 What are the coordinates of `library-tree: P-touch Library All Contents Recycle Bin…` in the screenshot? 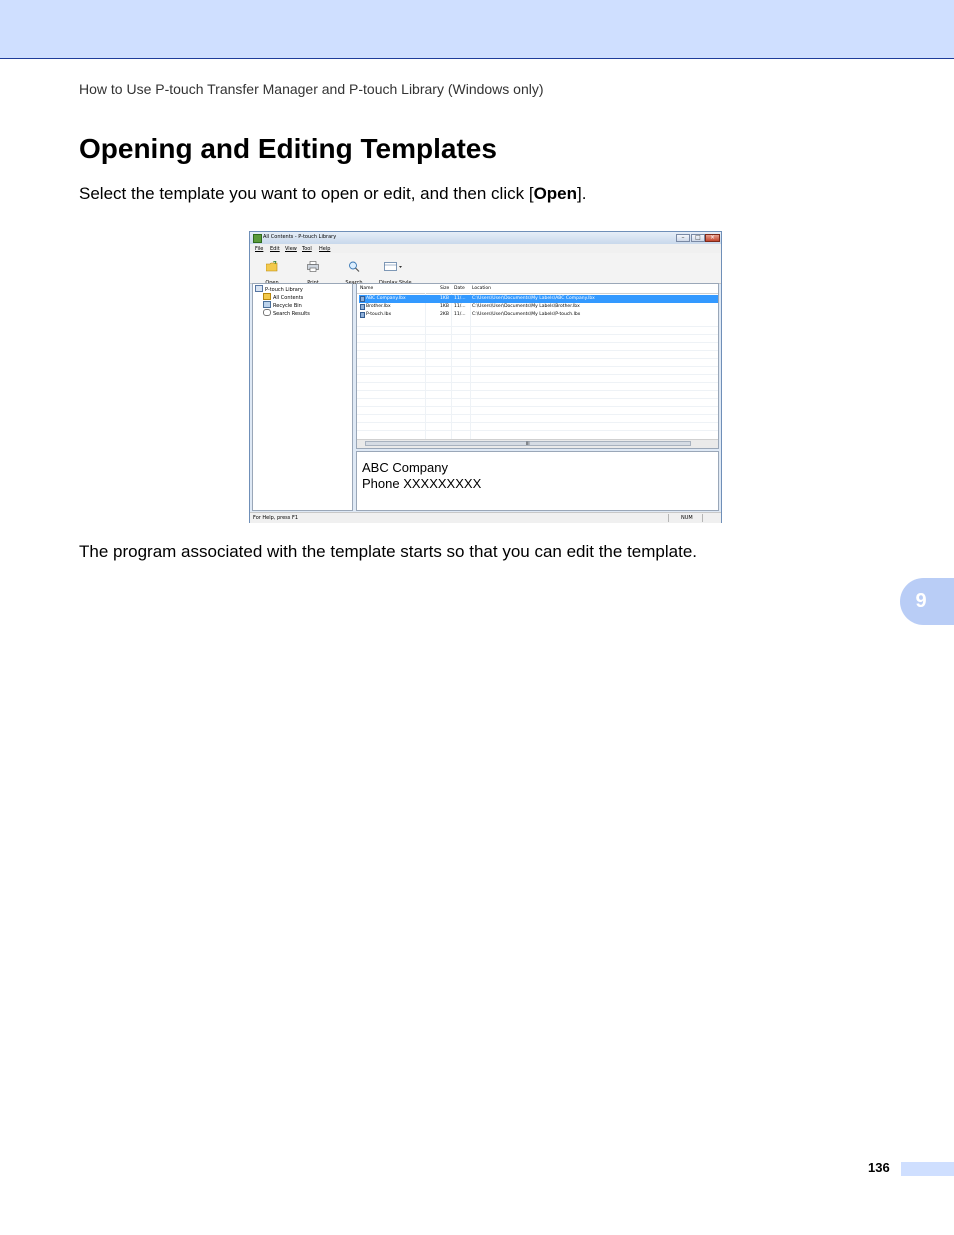 It's located at (302, 397).